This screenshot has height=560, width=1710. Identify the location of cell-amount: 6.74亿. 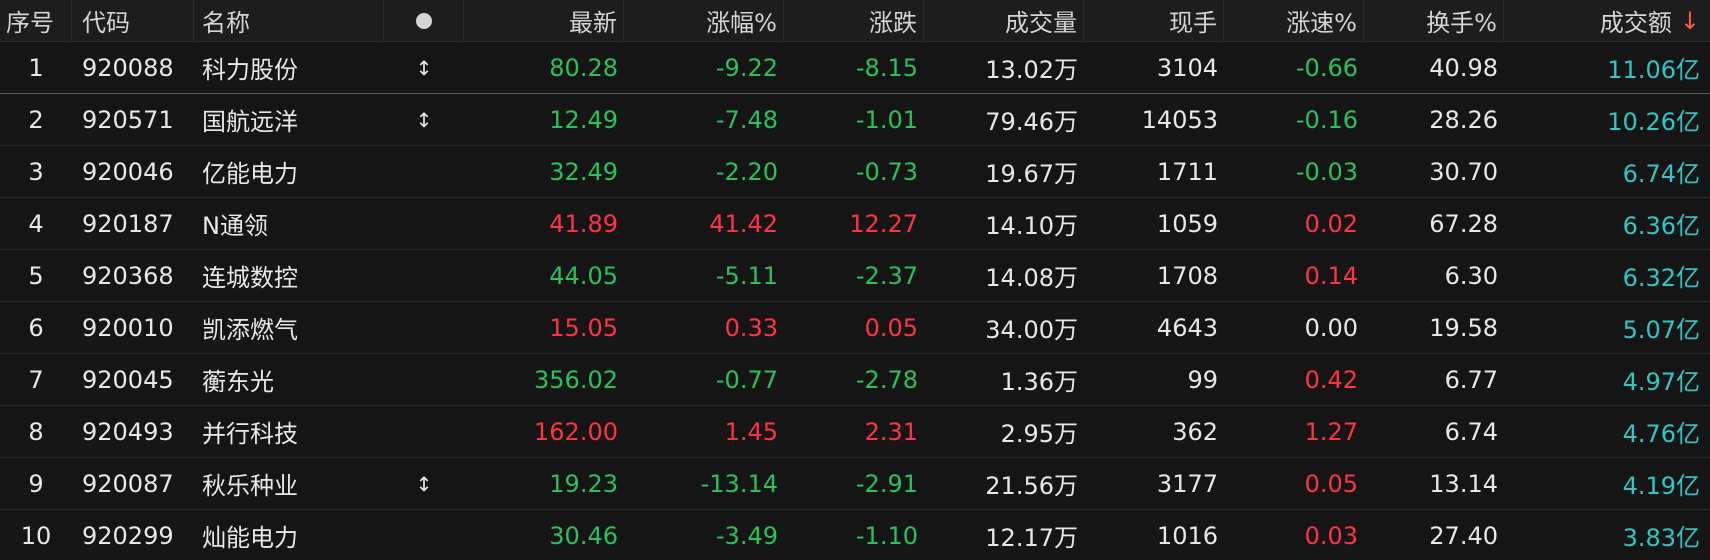
(1661, 174).